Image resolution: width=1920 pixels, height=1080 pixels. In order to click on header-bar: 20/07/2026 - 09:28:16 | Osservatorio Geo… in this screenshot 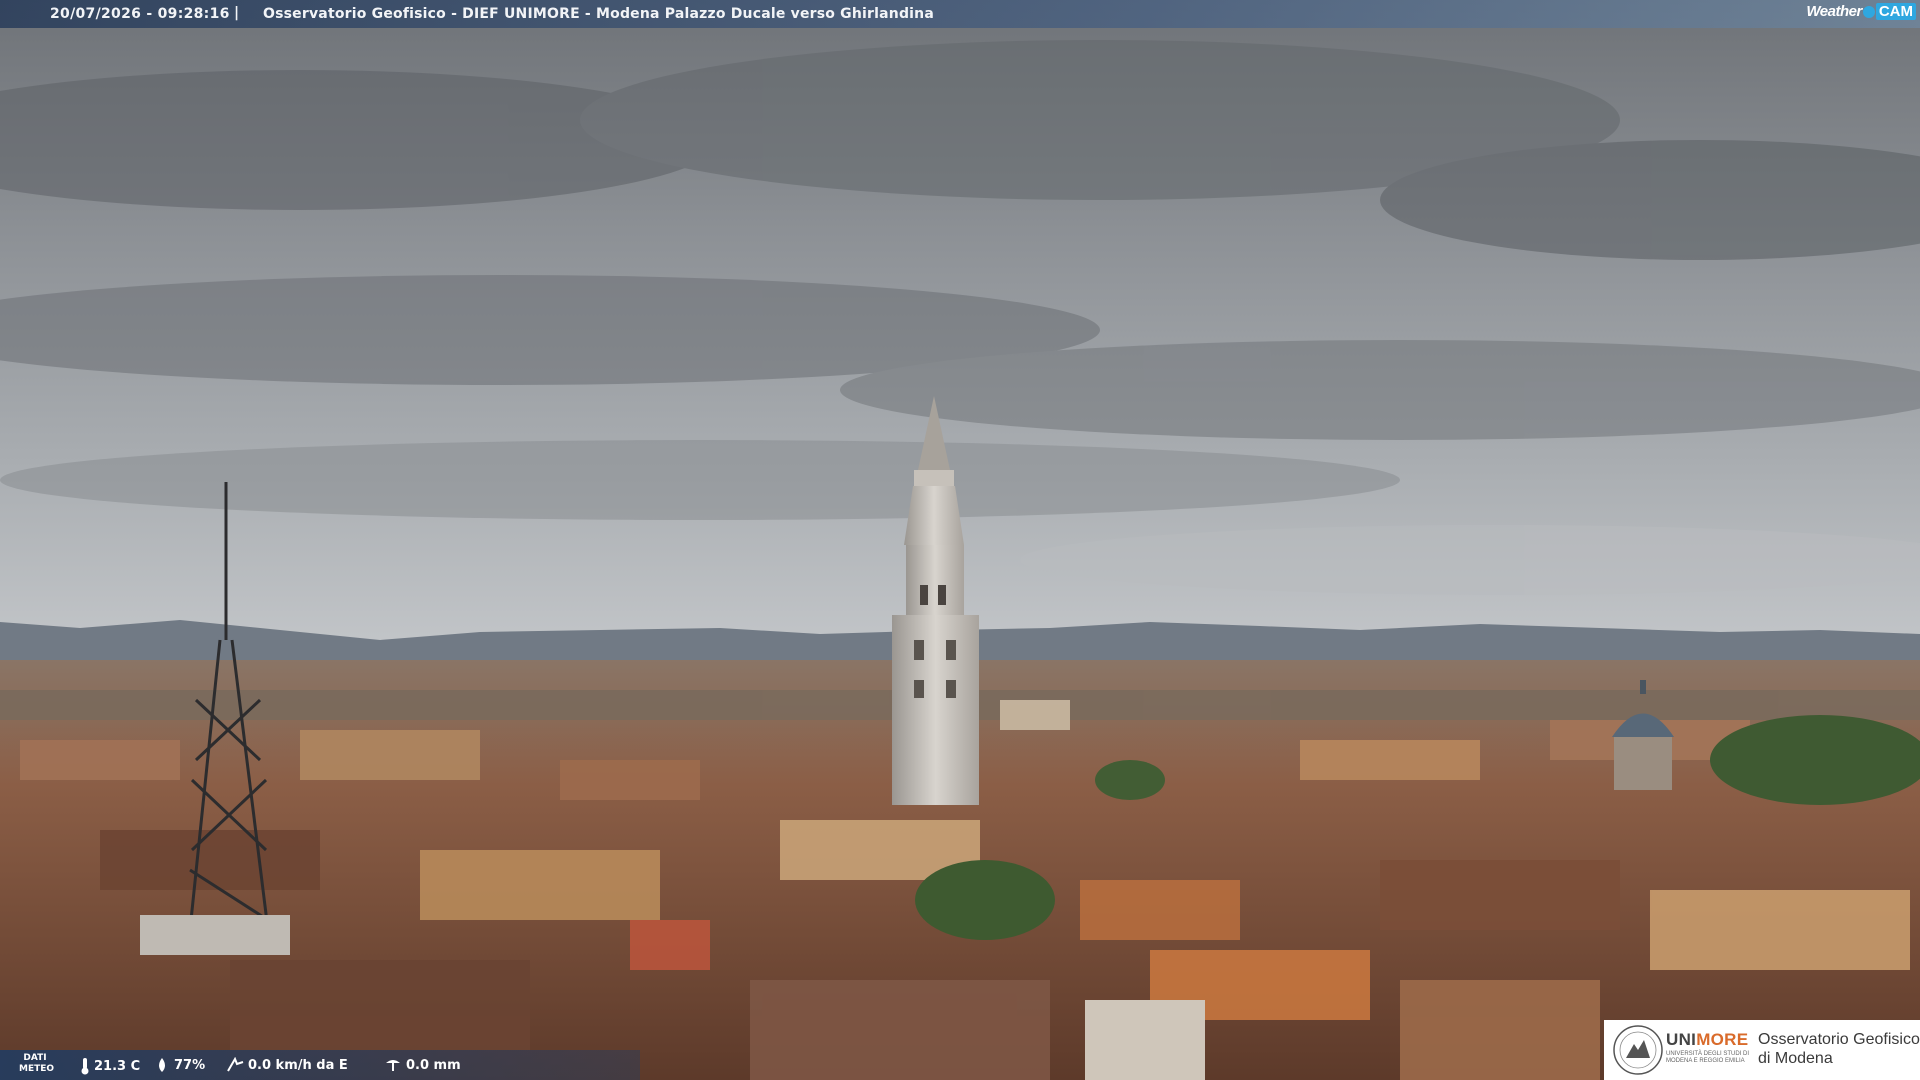, I will do `click(960, 14)`.